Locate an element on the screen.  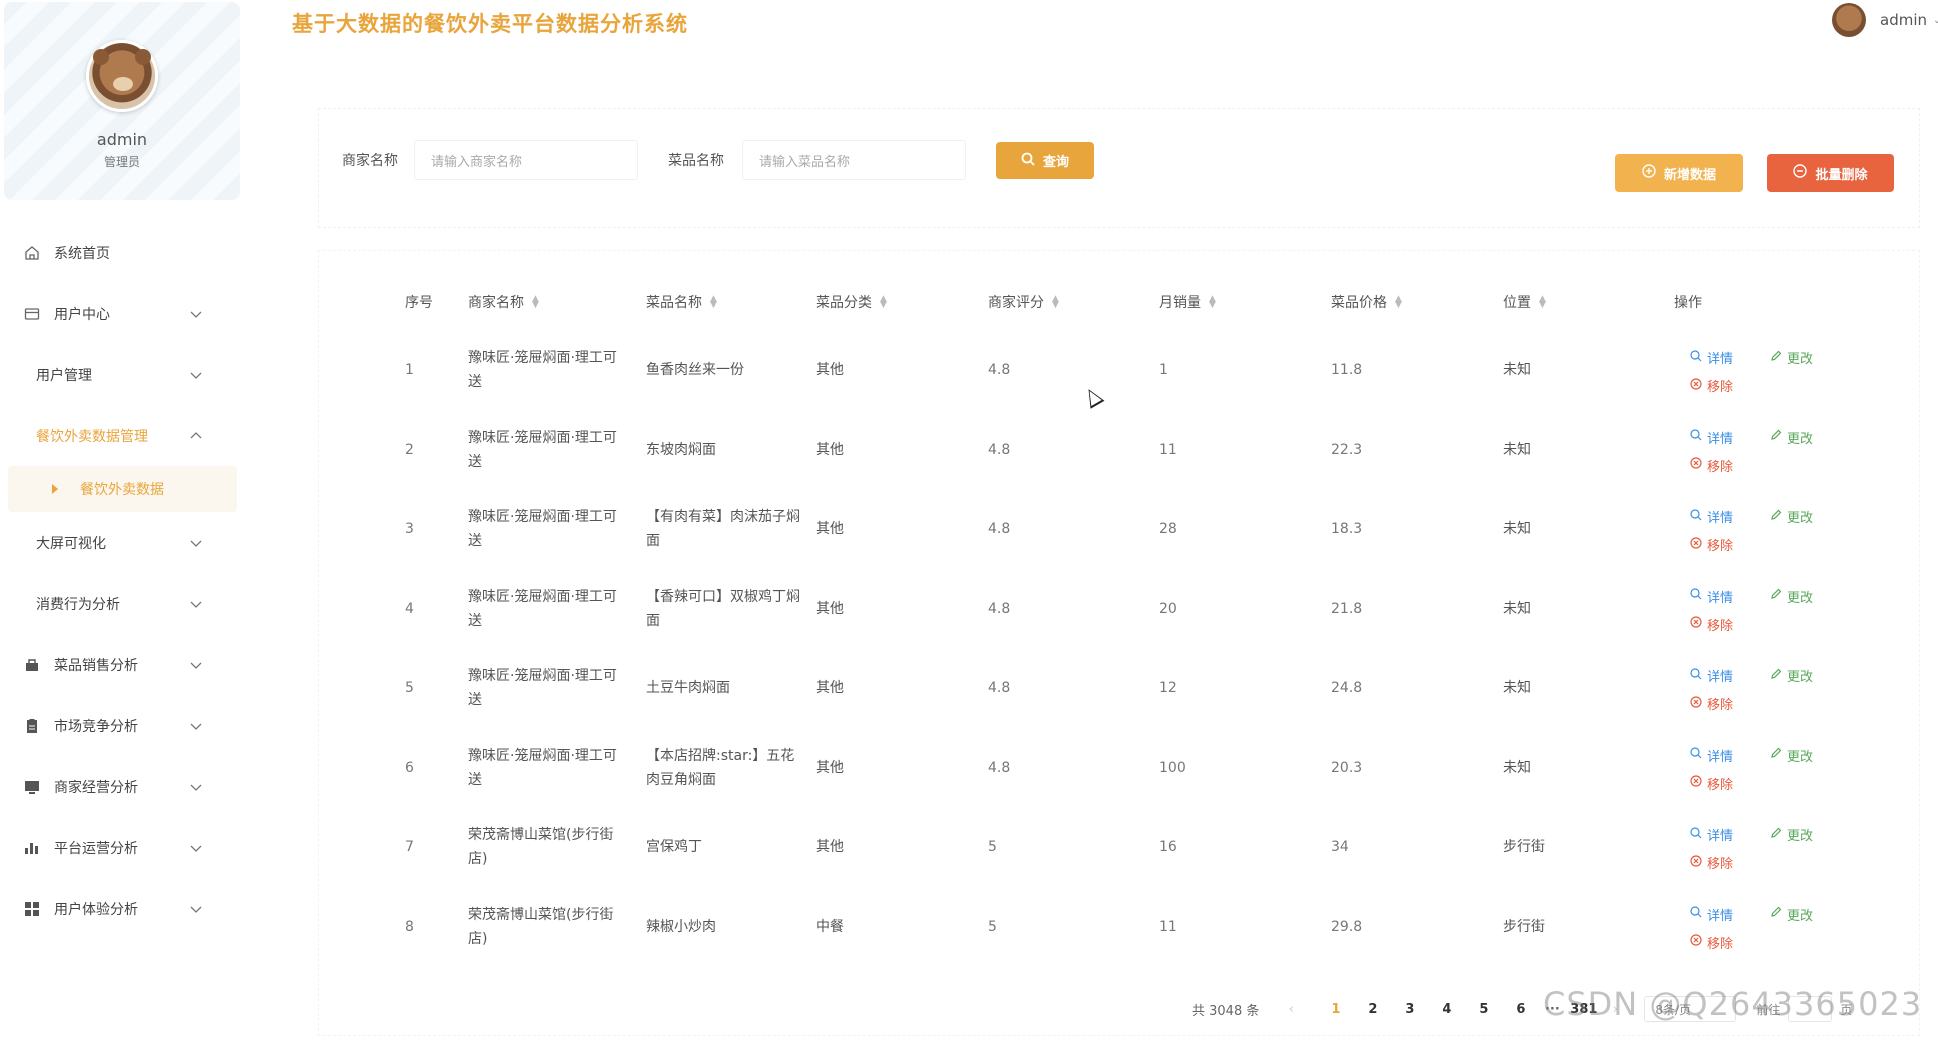
sidebar-subitem-label: 餐饮外卖数据 is located at coordinates (122, 490).